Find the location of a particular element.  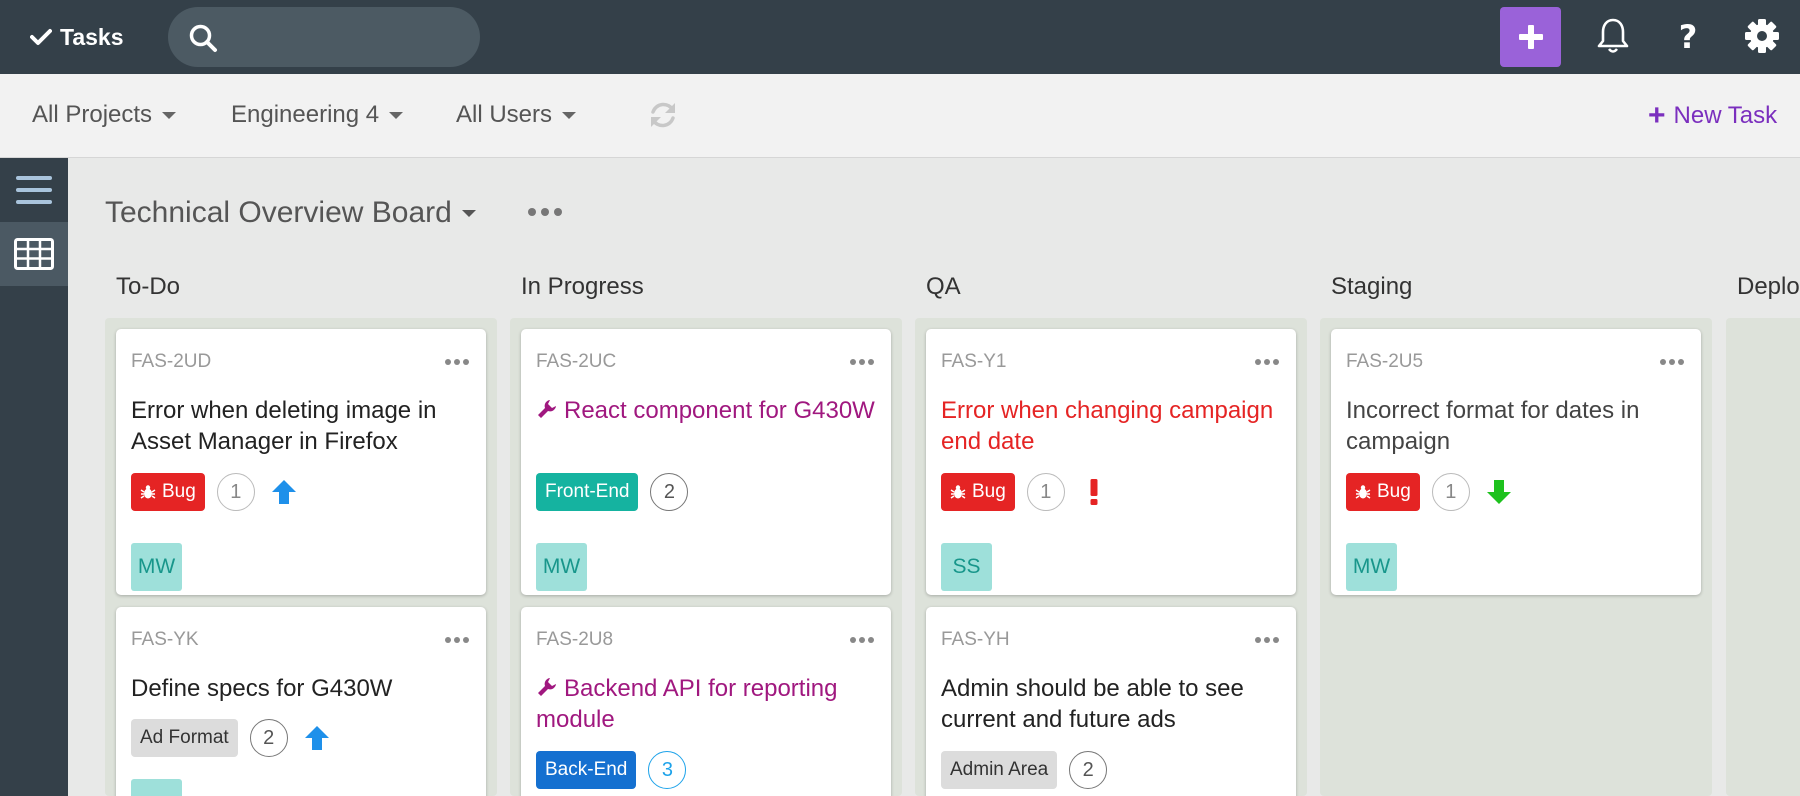

settings-gear-icon is located at coordinates (1762, 36).